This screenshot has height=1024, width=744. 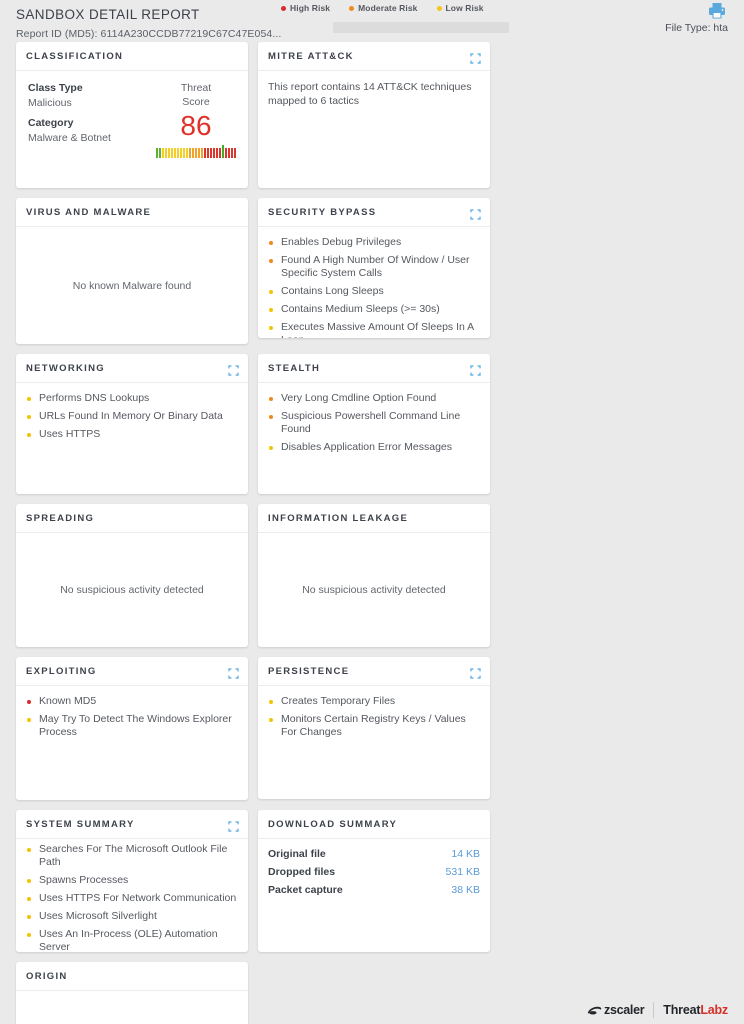 What do you see at coordinates (682, 1010) in the screenshot?
I see `threatlabz-threat: Threat` at bounding box center [682, 1010].